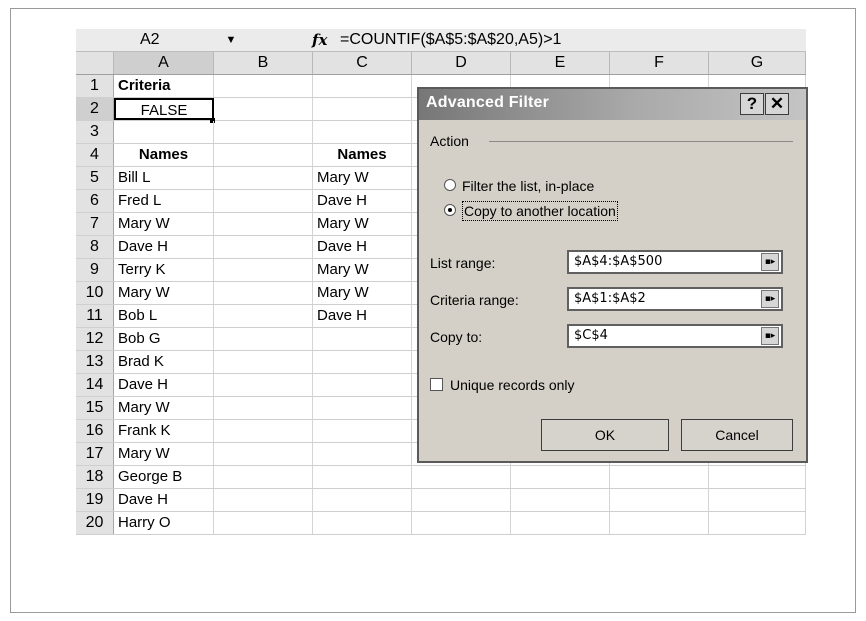  I want to click on row-header: 14, so click(95, 385).